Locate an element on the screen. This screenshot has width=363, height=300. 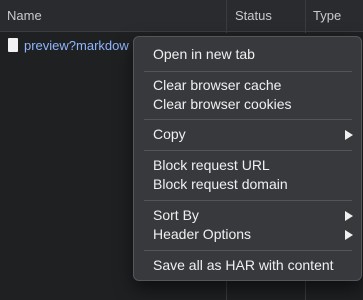
sort-by-menu-item: Sort By is located at coordinates (247, 215).